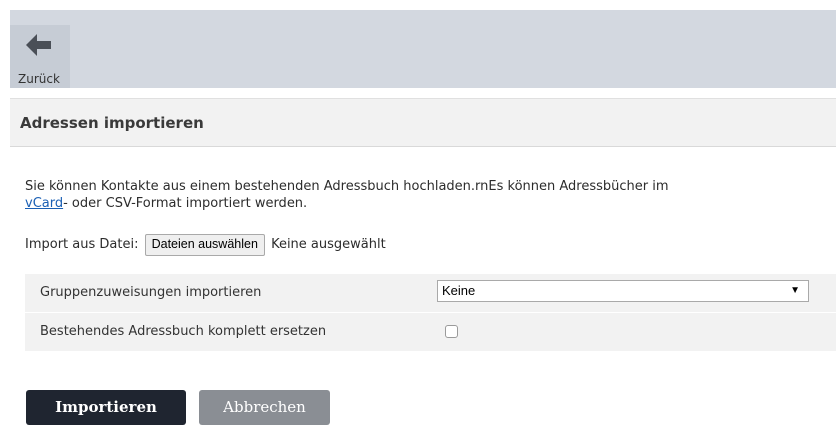 Image resolution: width=836 pixels, height=425 pixels. I want to click on file-status: Keine ausgewählt, so click(328, 244).